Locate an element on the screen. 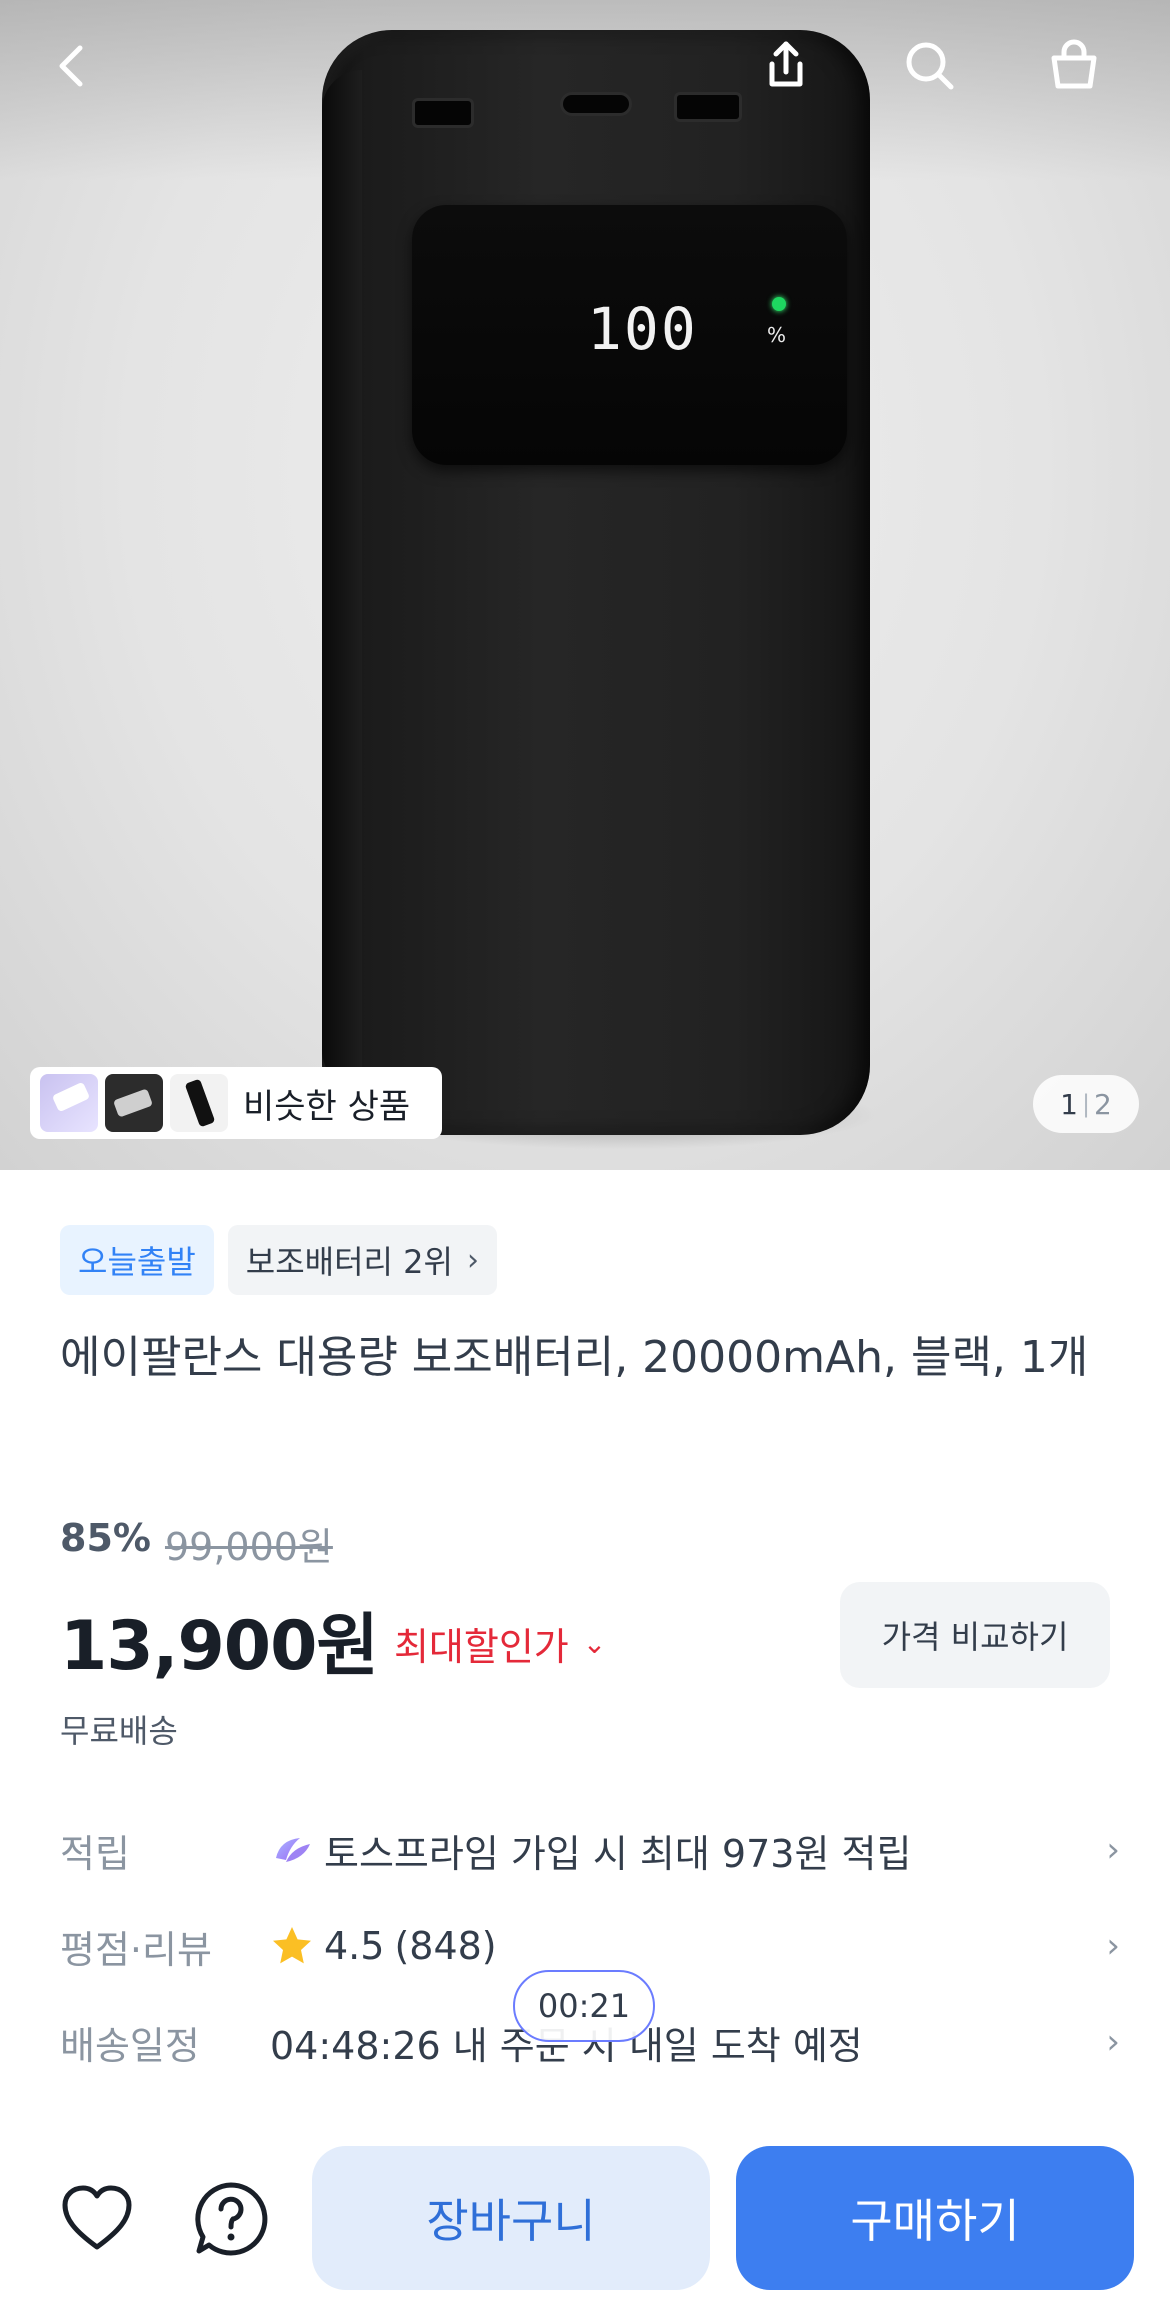  points-value-wrap: 토스프라임 가입 시 최대 973원 적립 is located at coordinates (675, 1850).